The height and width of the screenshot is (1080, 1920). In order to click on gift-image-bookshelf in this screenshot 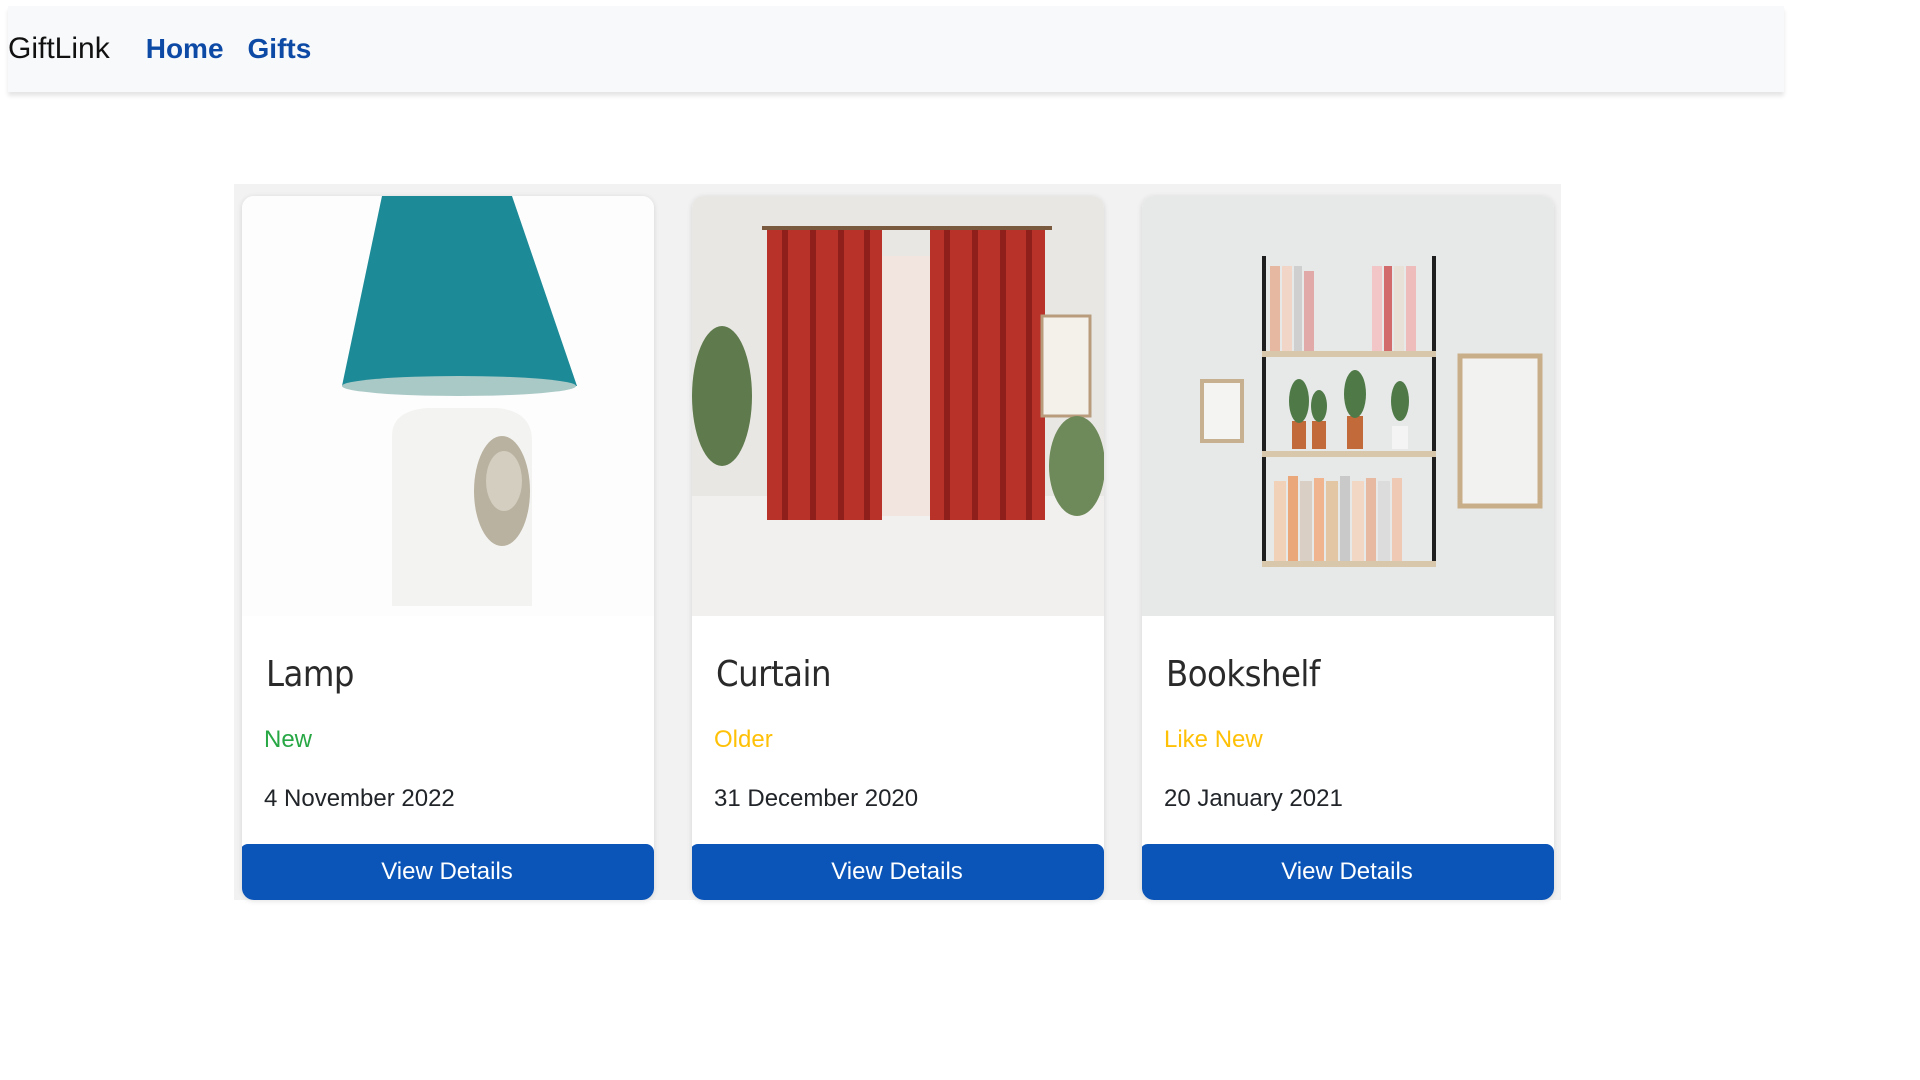, I will do `click(1348, 406)`.